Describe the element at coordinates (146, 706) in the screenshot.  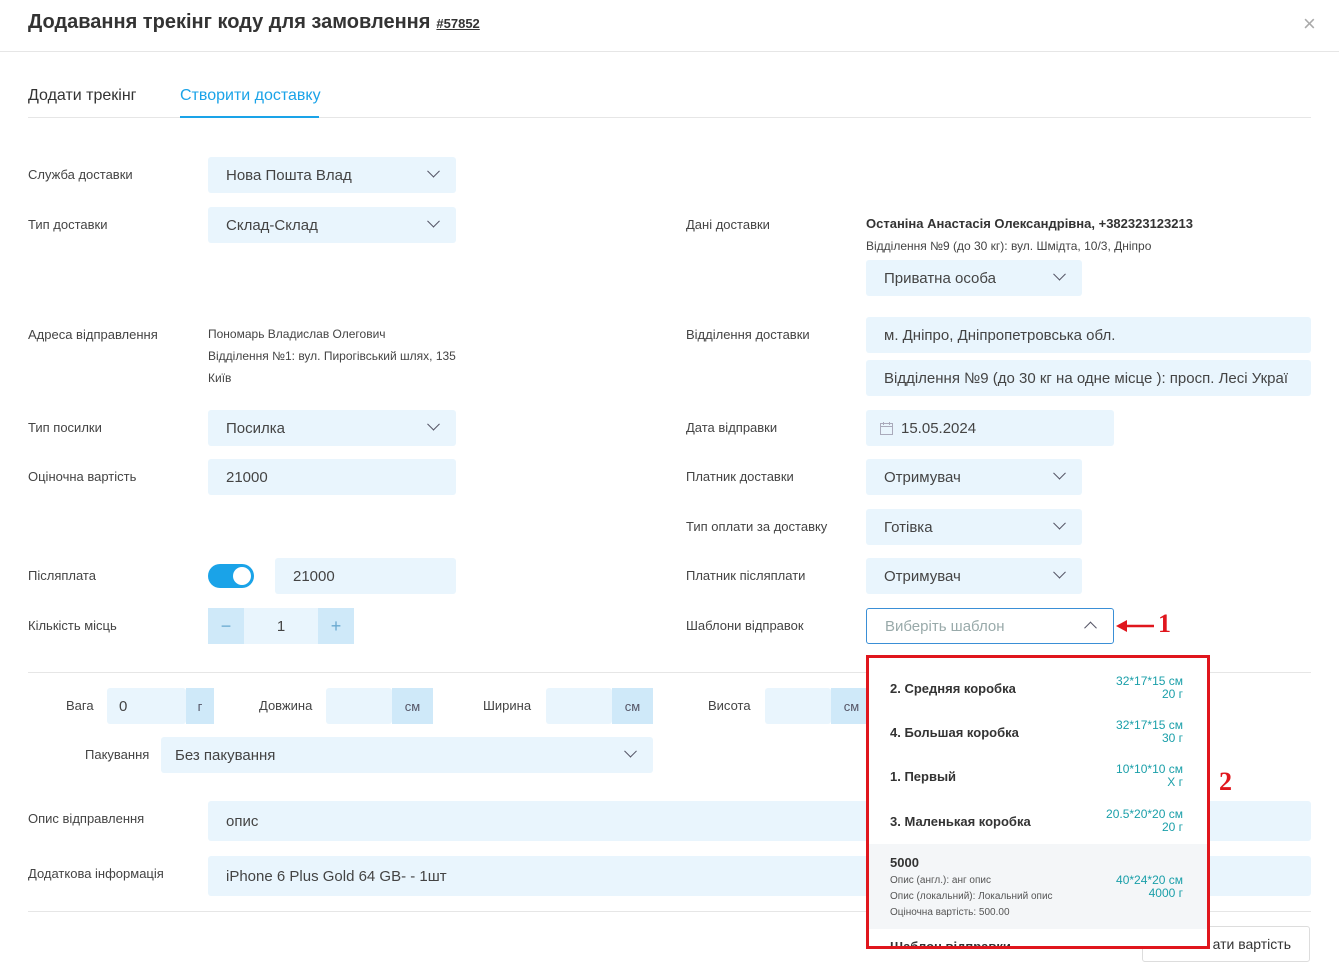
I see `weight-input: 0` at that location.